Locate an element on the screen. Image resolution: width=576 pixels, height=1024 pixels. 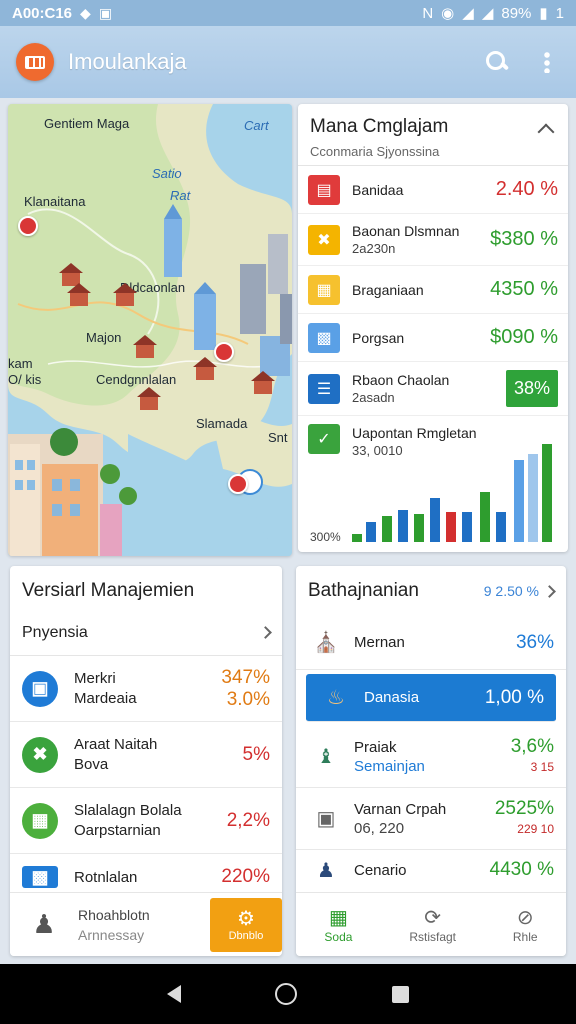
mana-row: ▤ Banidaa 2.40 % is located at coordinates (433, 190).